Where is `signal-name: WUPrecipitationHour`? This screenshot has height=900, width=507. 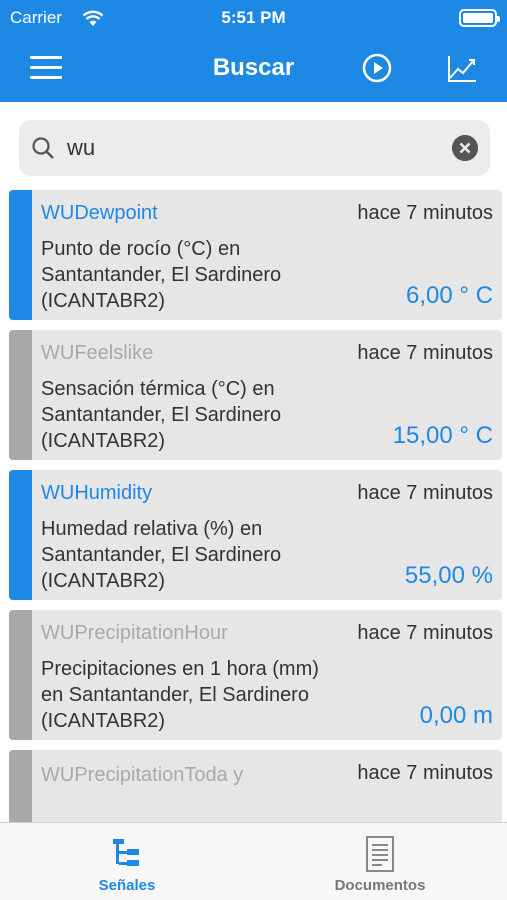
signal-name: WUPrecipitationHour is located at coordinates (134, 633).